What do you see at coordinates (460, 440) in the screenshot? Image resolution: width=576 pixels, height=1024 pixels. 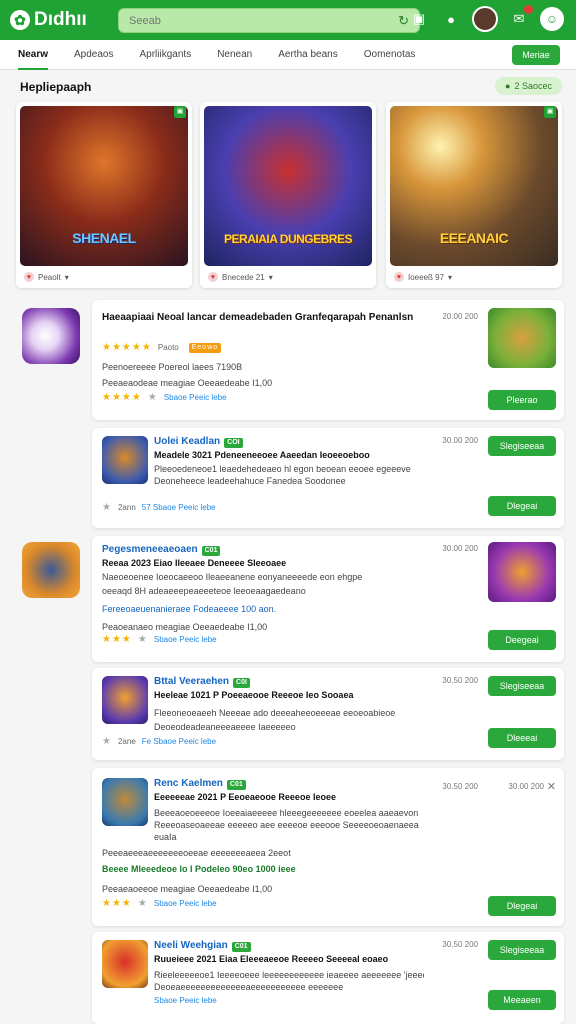 I see `app-size: 30.00 200` at bounding box center [460, 440].